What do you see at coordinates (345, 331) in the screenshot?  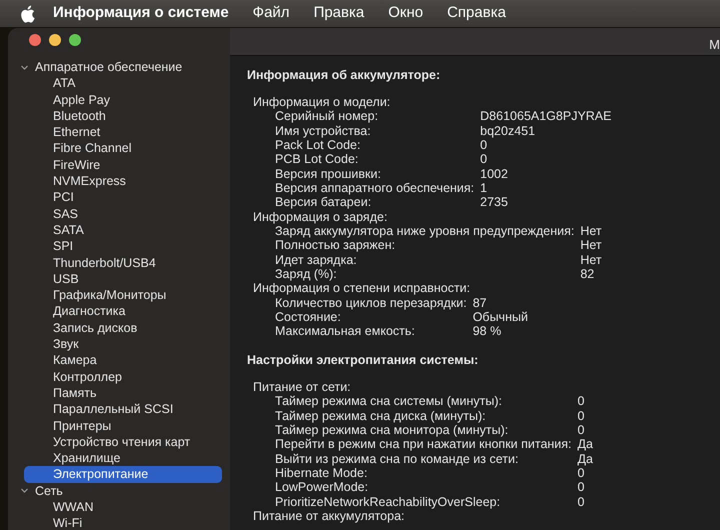 I see `property-label: Максимальная емкость:` at bounding box center [345, 331].